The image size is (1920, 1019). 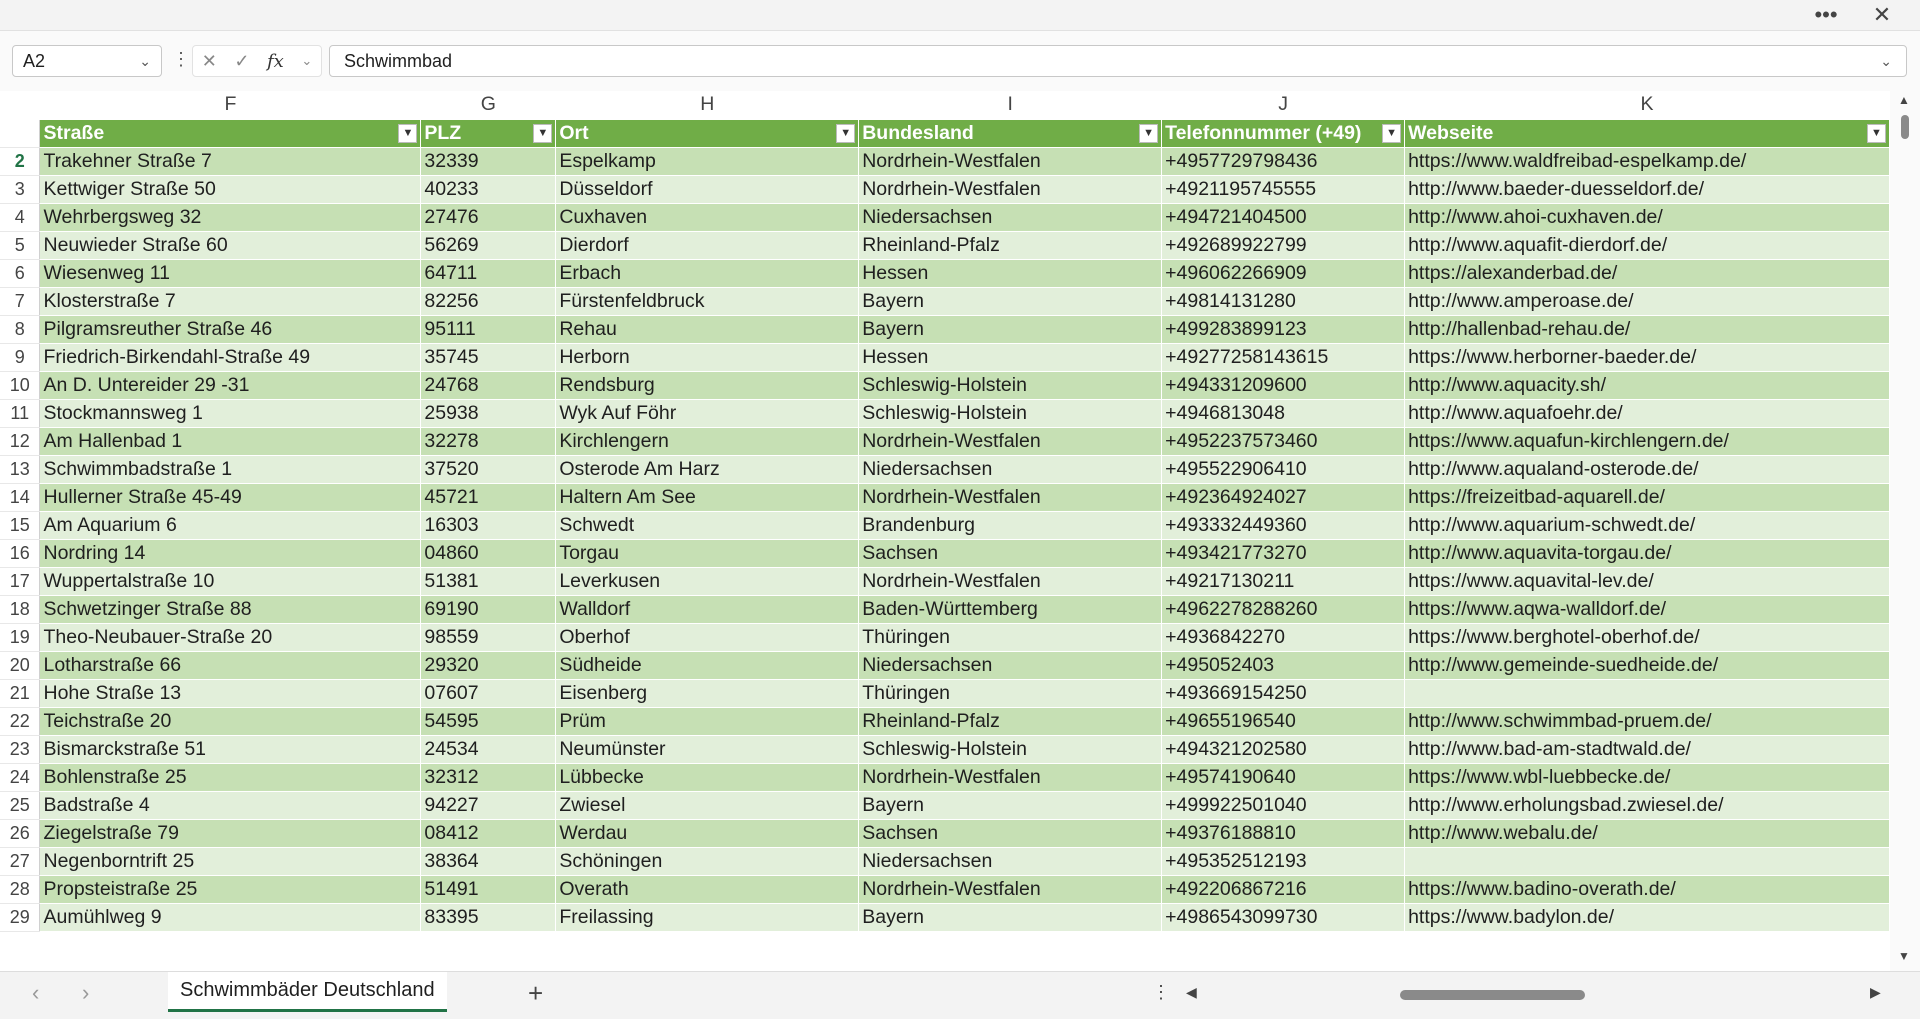 I want to click on table-header-cell: Bundesland ▼, so click(x=1010, y=133).